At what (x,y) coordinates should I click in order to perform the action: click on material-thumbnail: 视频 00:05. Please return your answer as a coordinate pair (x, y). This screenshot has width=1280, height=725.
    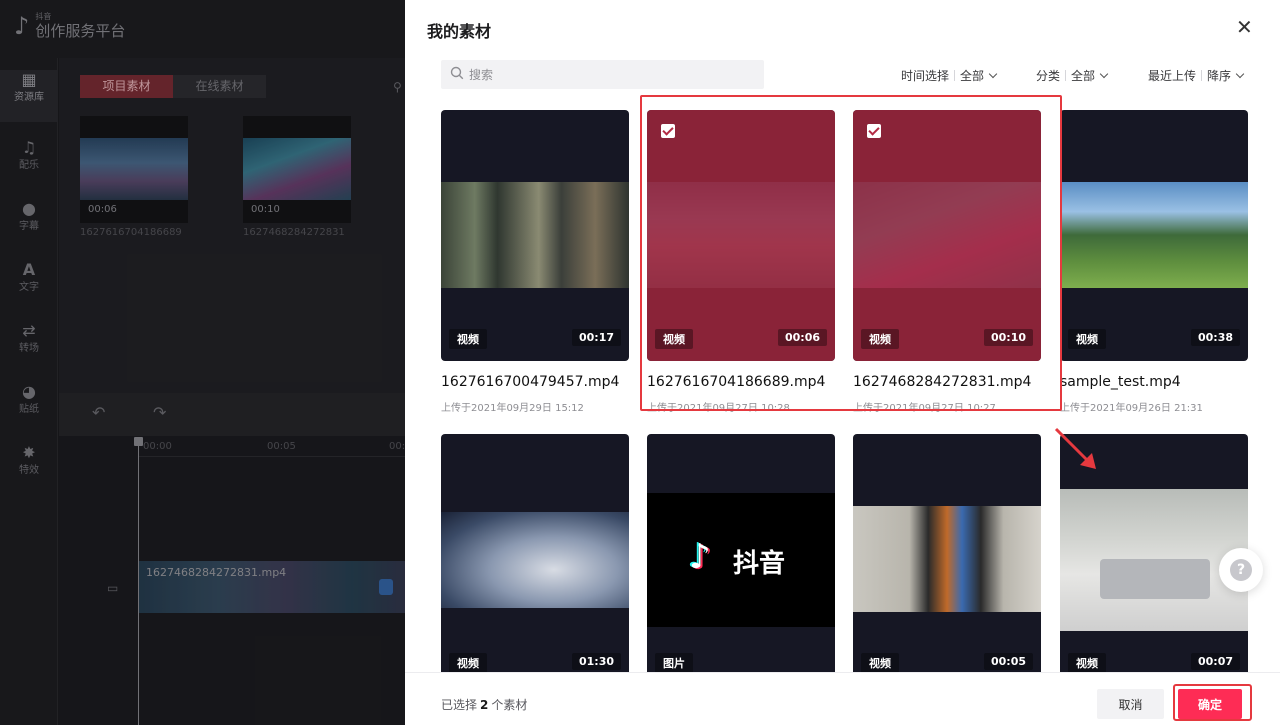
    Looking at the image, I should click on (947, 559).